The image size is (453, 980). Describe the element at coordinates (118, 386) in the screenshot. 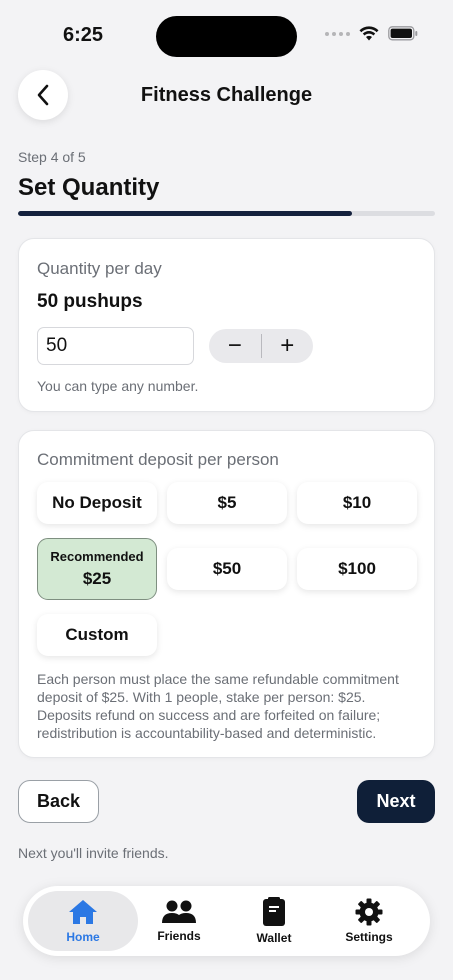

I see `quantity-hint: You can type any number.` at that location.